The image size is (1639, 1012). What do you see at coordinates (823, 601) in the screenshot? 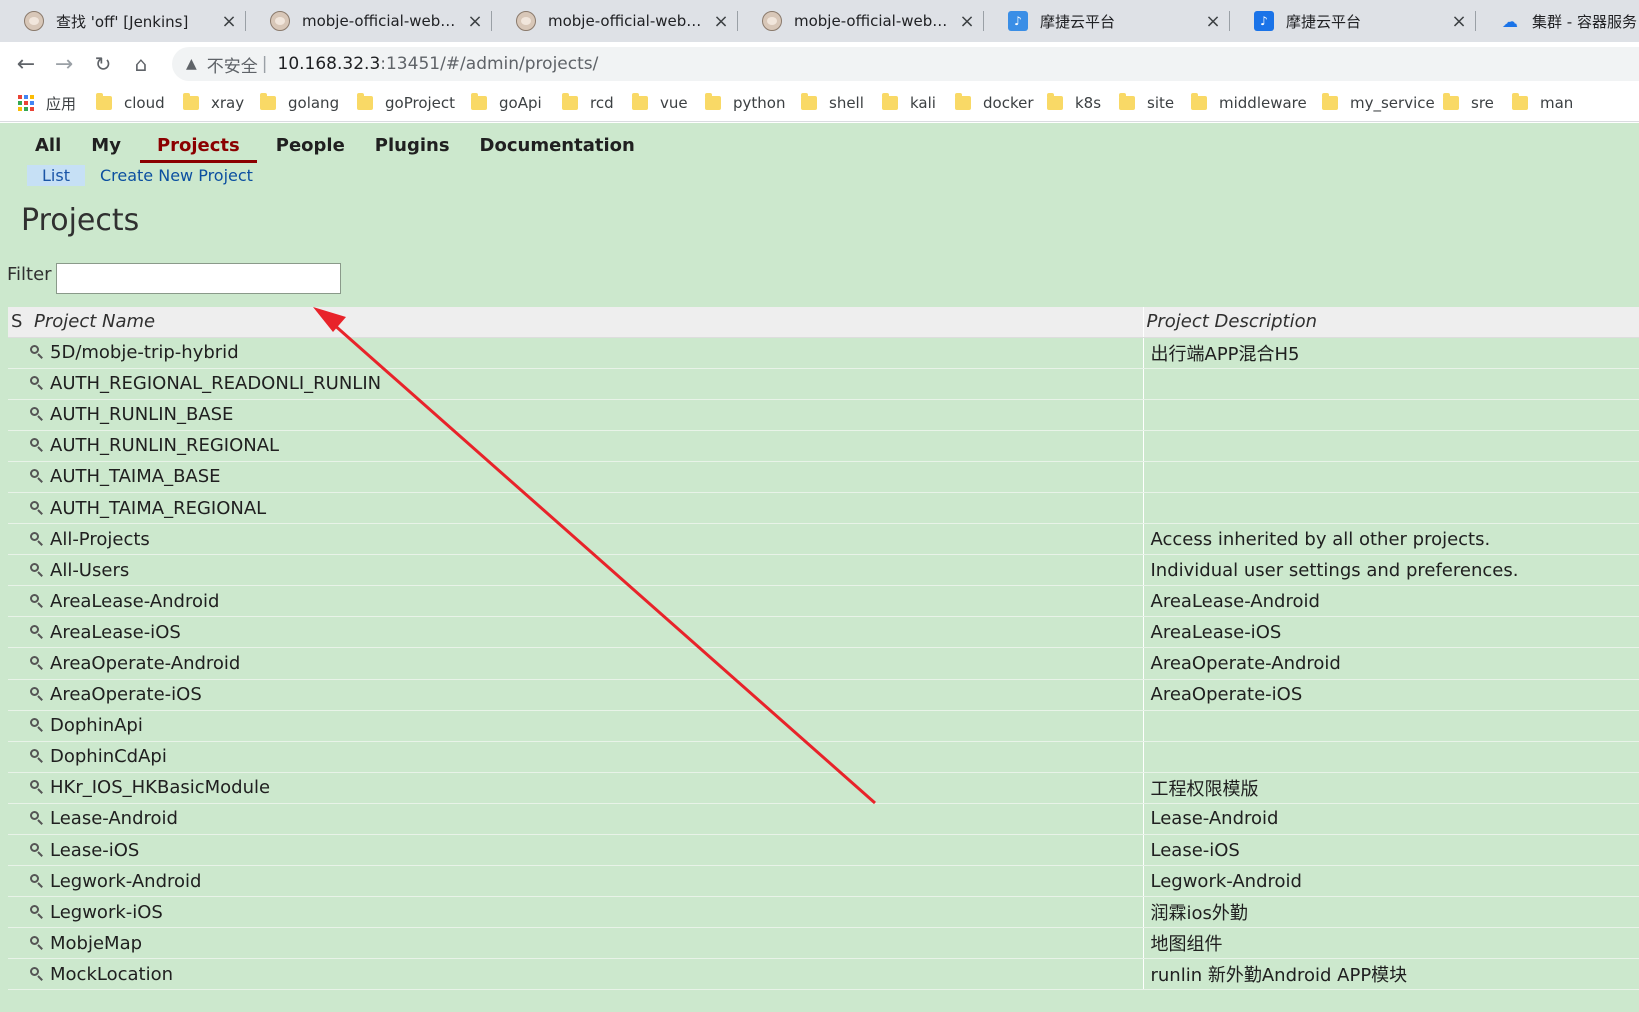
I see `table-row: AreaLease-Android AreaLease-Android` at bounding box center [823, 601].